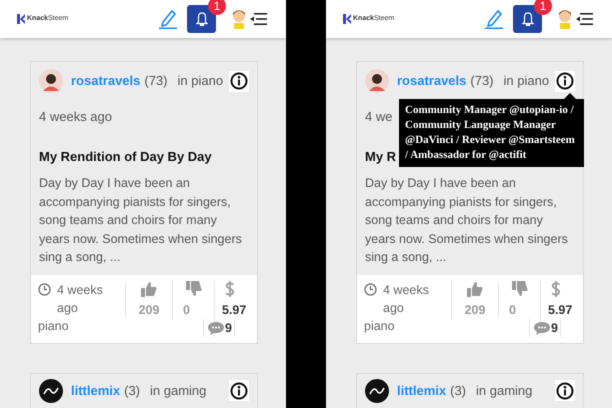  What do you see at coordinates (380, 156) in the screenshot?
I see `post-title: My R` at bounding box center [380, 156].